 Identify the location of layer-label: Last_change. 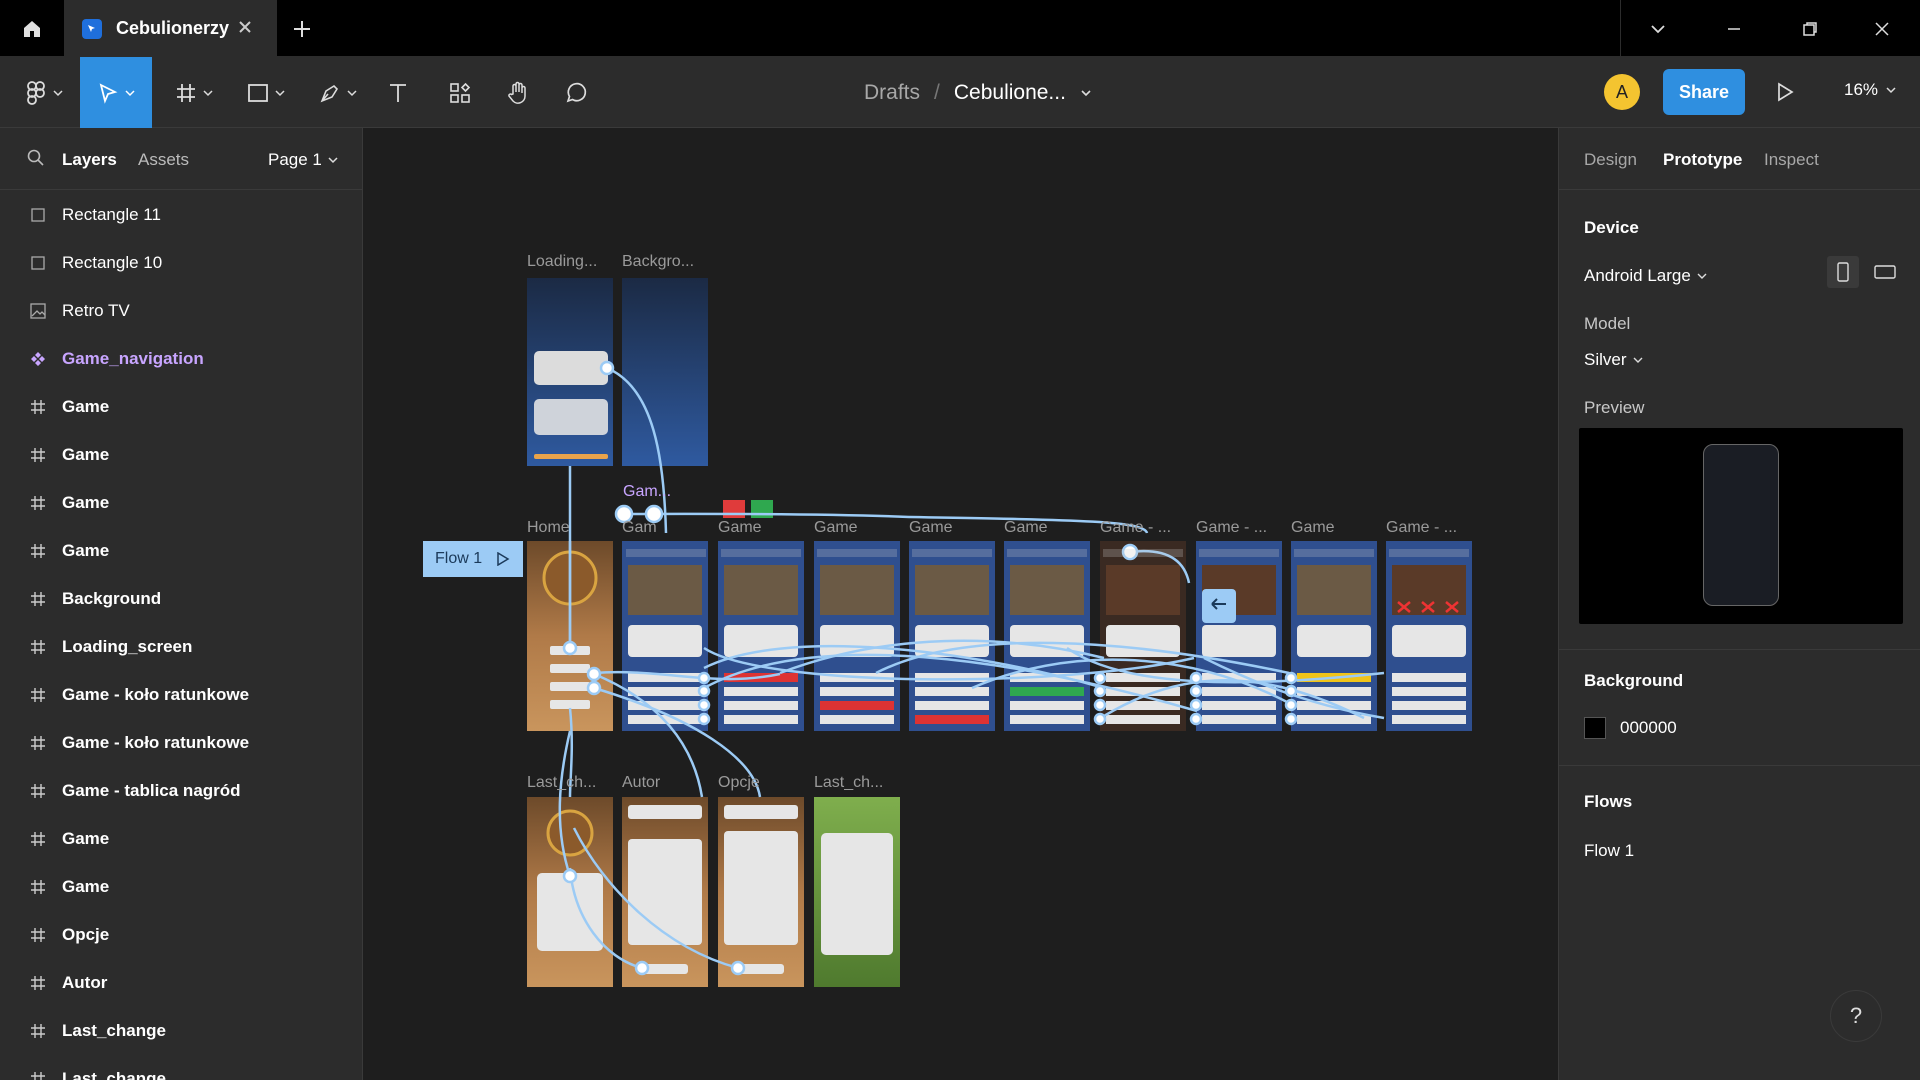
(114, 1074).